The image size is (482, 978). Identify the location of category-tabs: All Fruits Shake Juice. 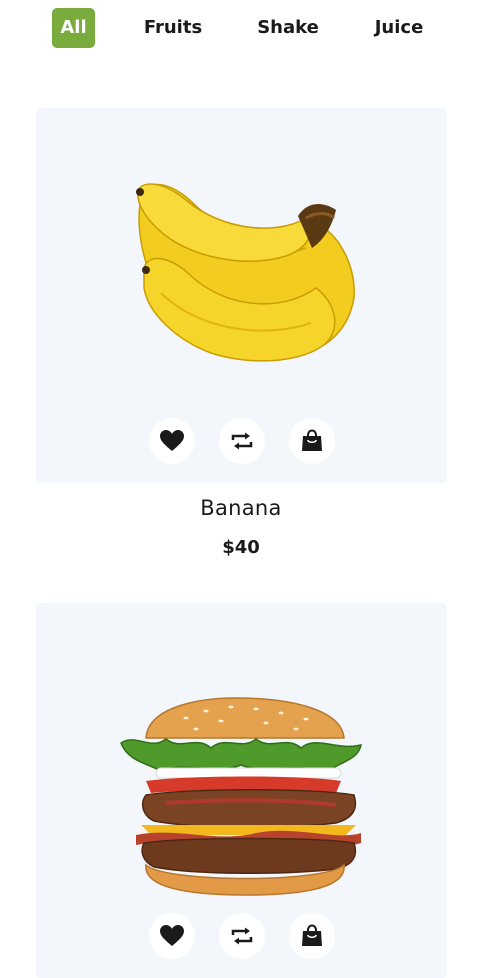
(241, 28).